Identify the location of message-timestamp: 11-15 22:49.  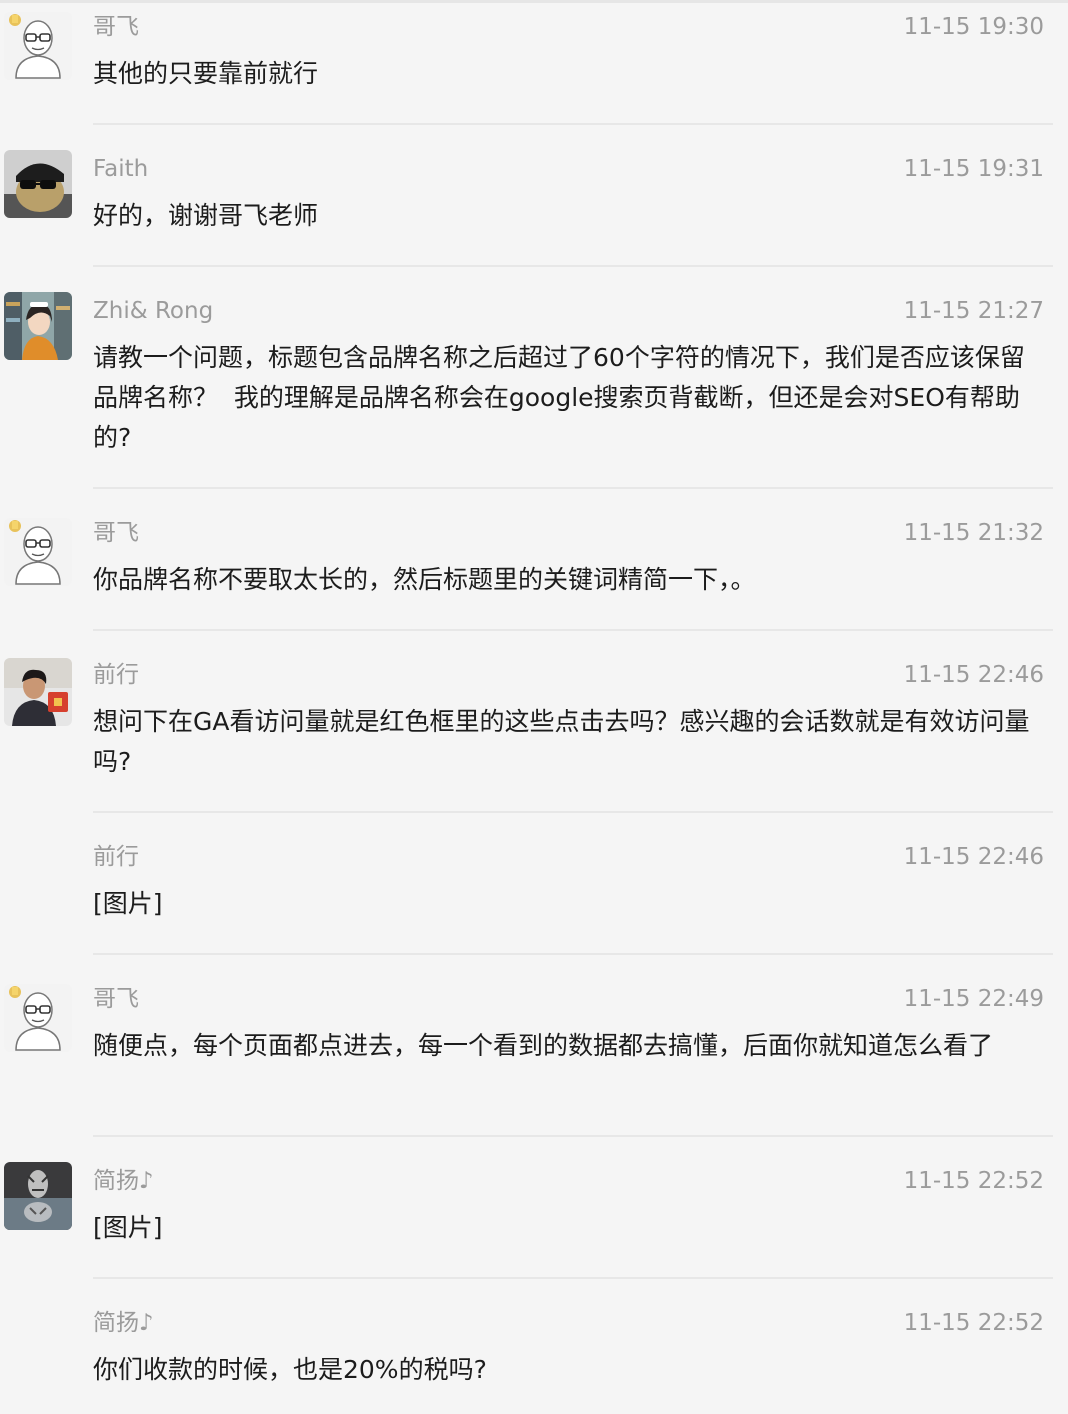
(973, 999).